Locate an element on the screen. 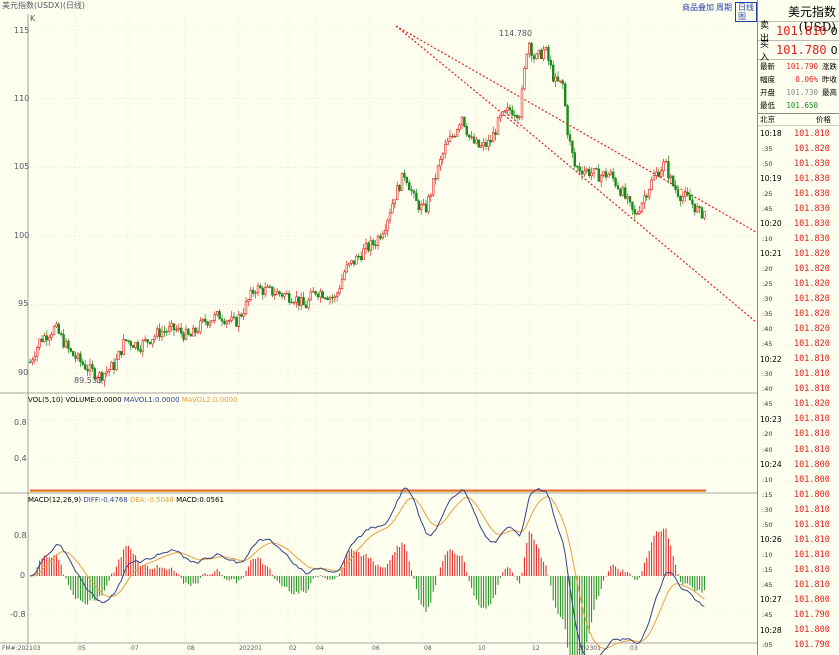 Image resolution: width=839 pixels, height=655 pixels. x-label-1: 05 is located at coordinates (82, 648).